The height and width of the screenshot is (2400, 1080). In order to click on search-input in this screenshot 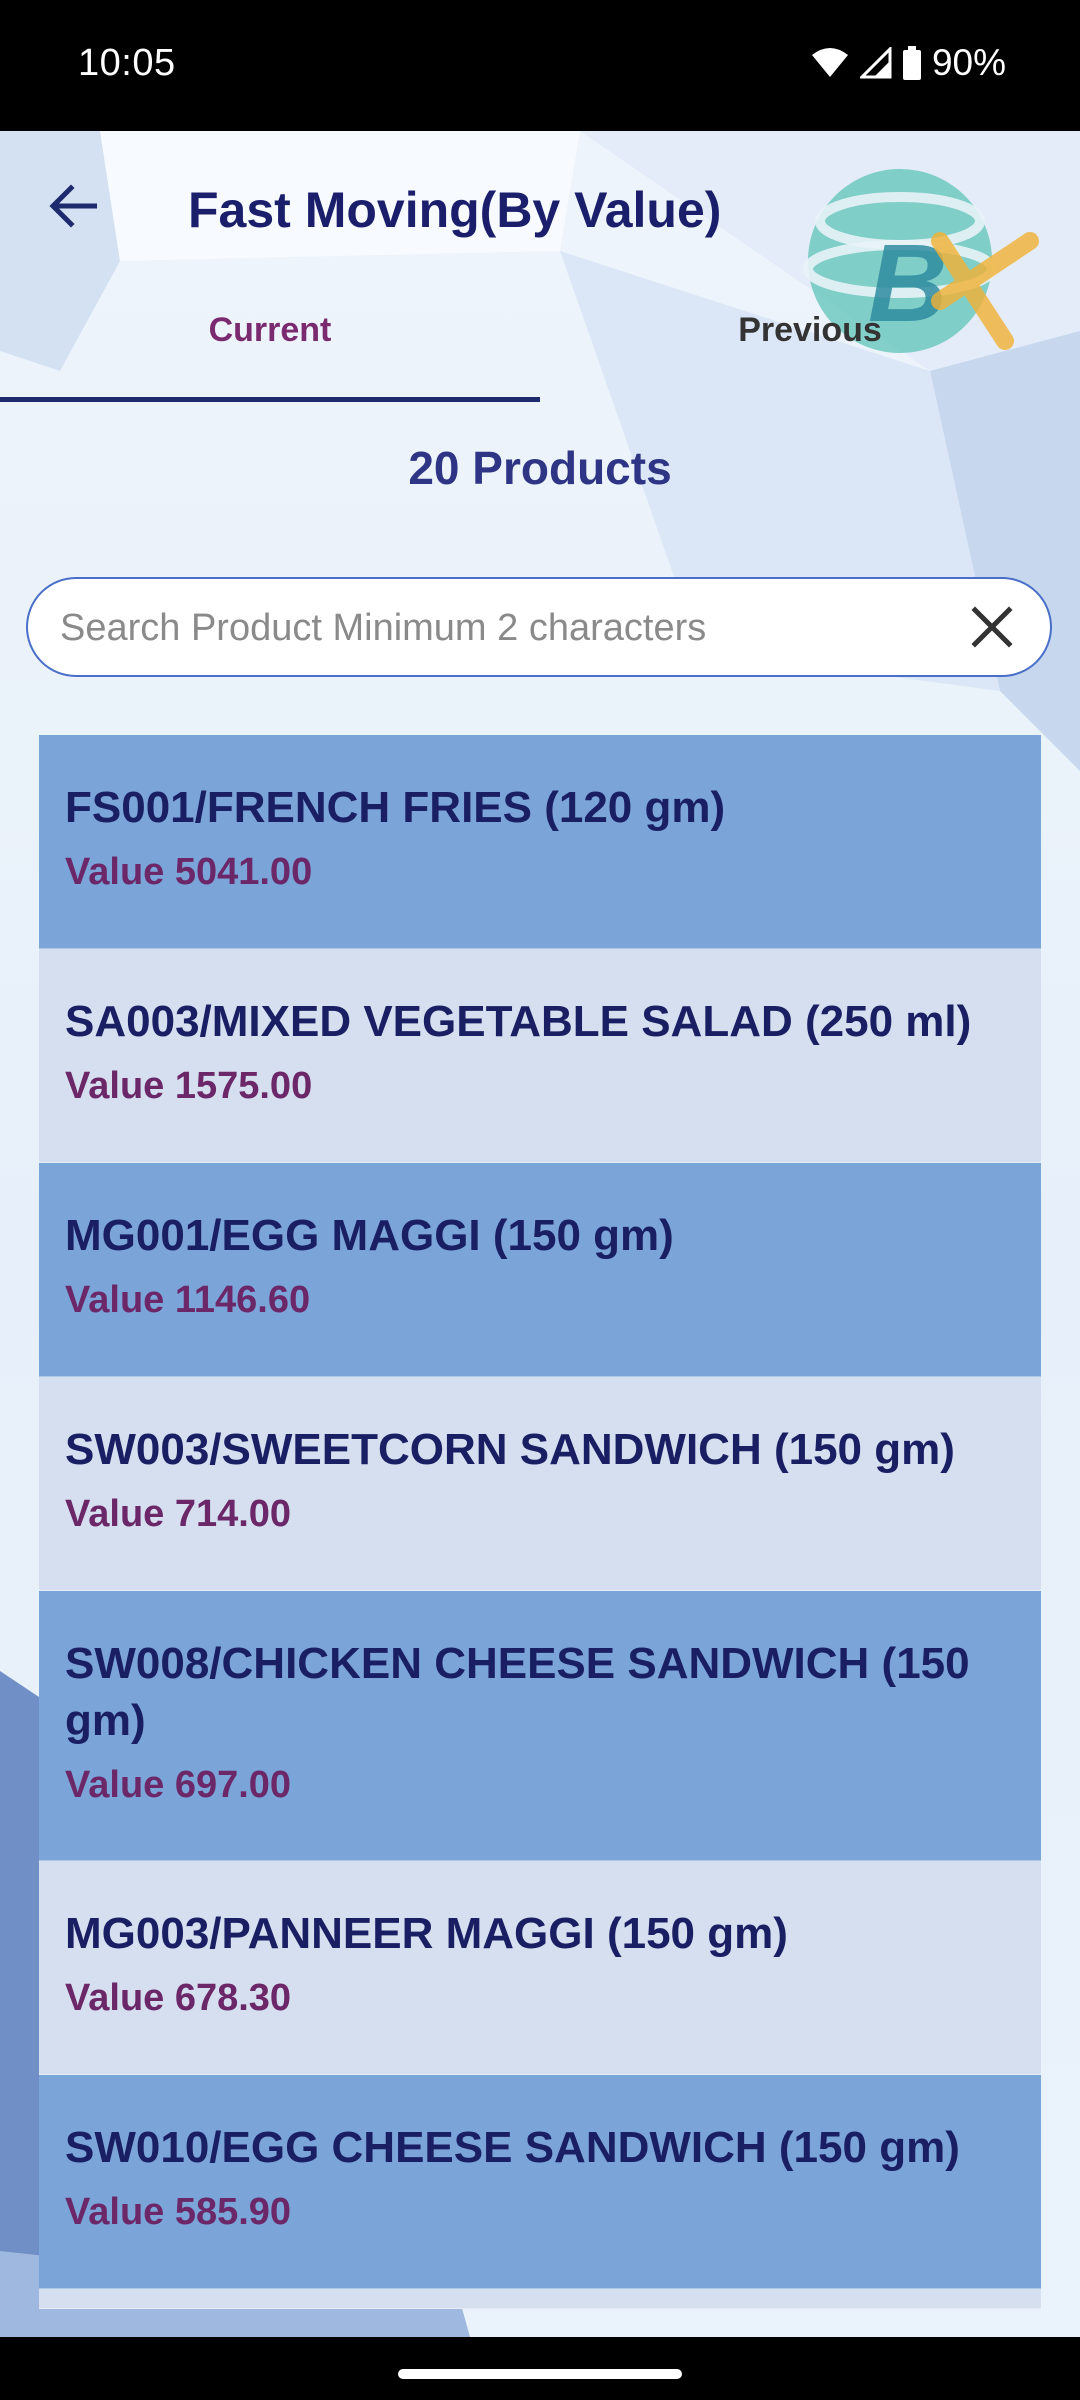, I will do `click(500, 628)`.